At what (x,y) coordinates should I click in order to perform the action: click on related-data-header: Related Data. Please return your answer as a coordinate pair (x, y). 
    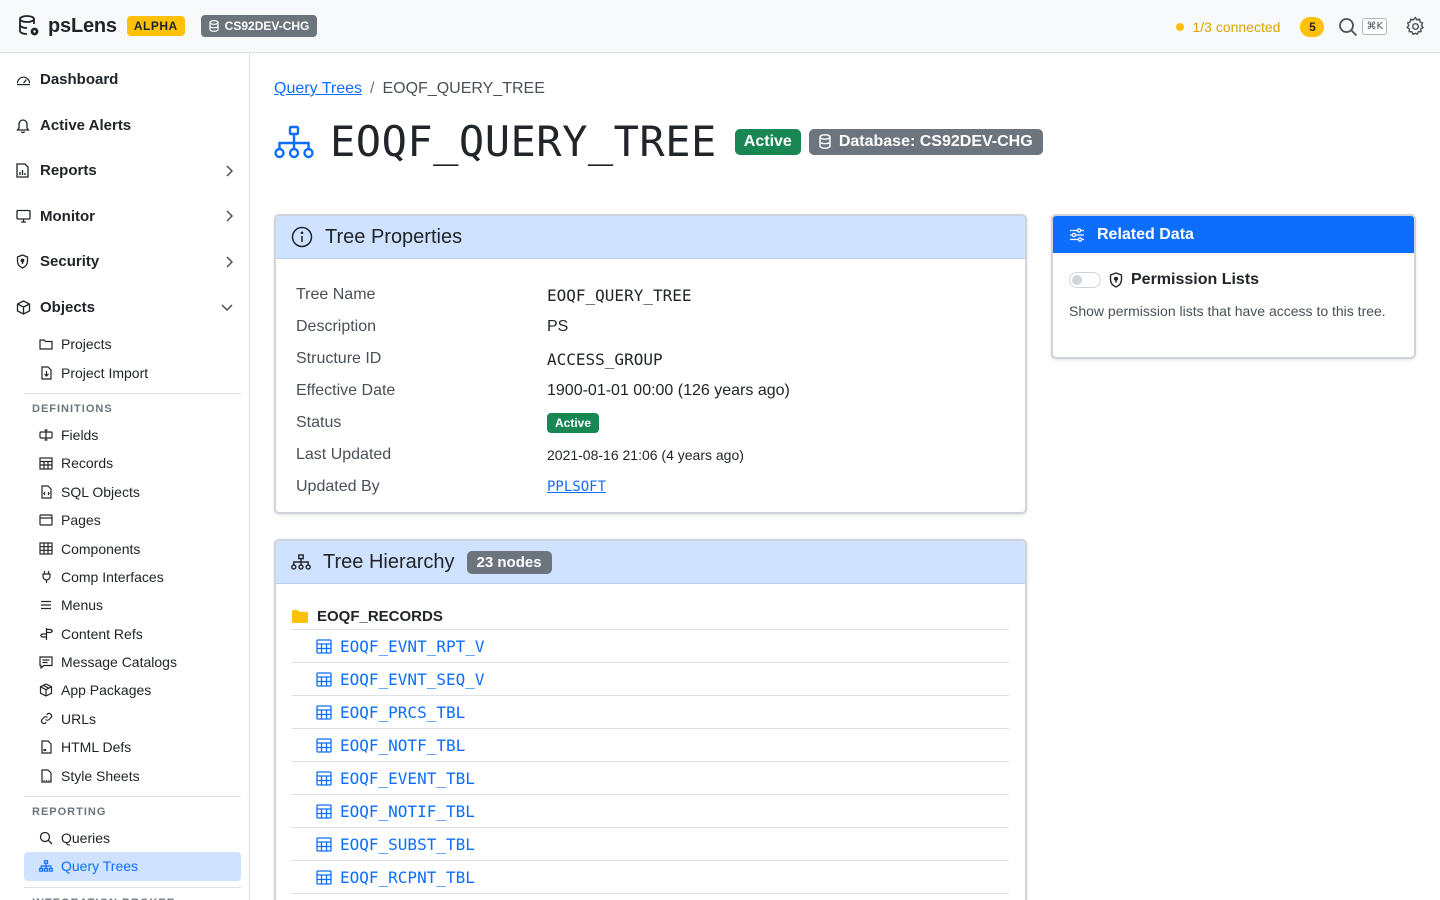
    Looking at the image, I should click on (1233, 234).